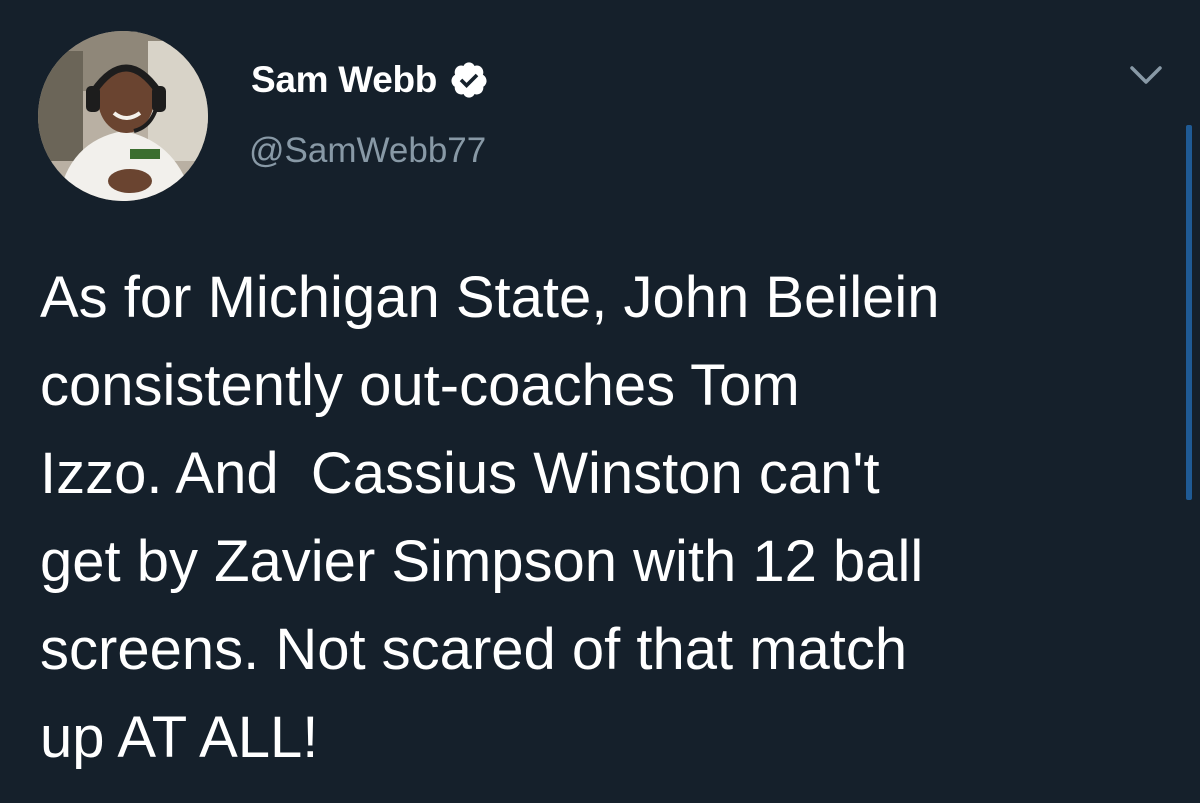 This screenshot has width=1200, height=803. I want to click on verified-badge-icon, so click(469, 80).